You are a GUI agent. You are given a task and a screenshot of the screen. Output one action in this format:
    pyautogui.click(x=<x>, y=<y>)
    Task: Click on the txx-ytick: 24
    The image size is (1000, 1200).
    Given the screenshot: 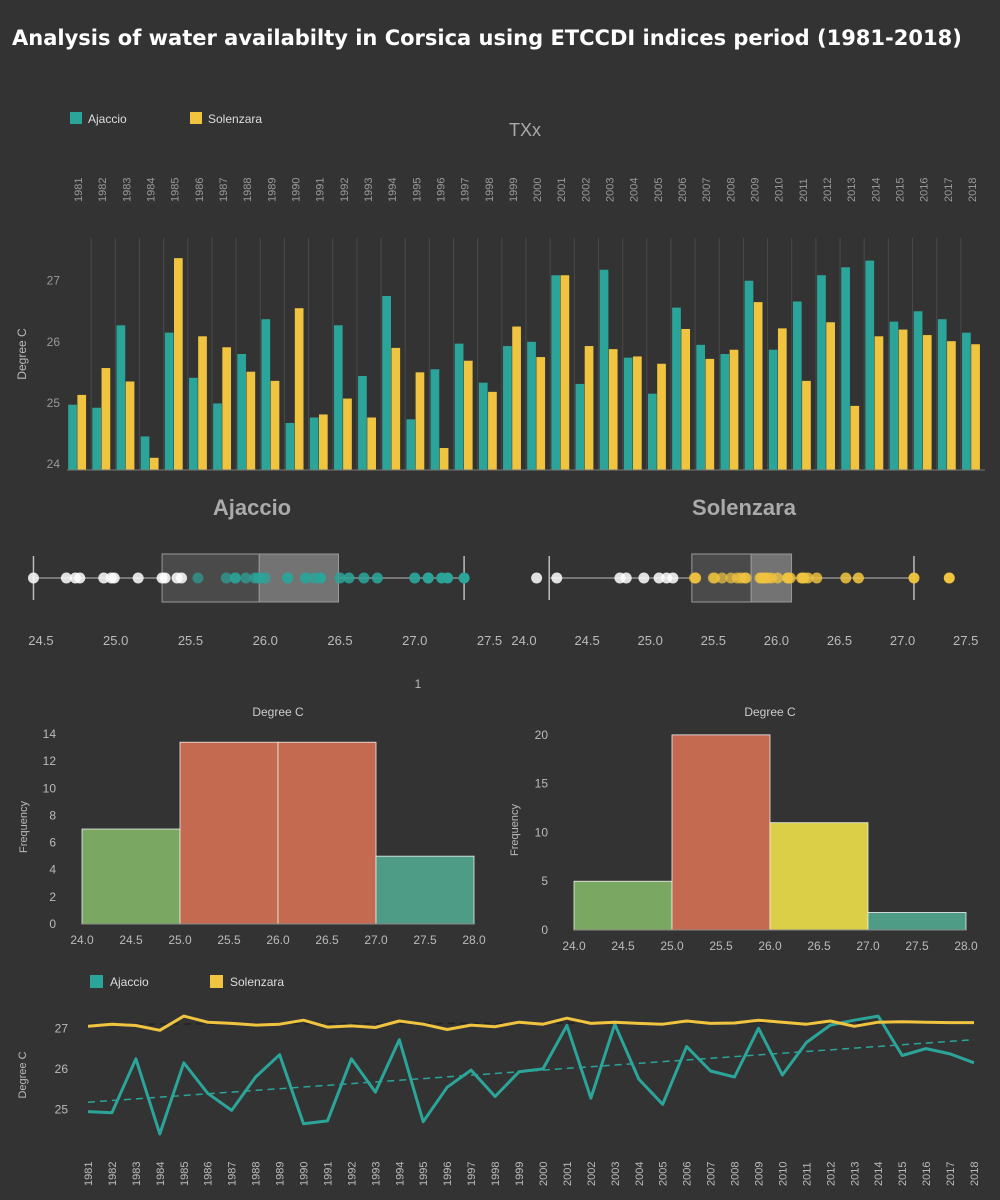 What is the action you would take?
    pyautogui.click(x=54, y=464)
    